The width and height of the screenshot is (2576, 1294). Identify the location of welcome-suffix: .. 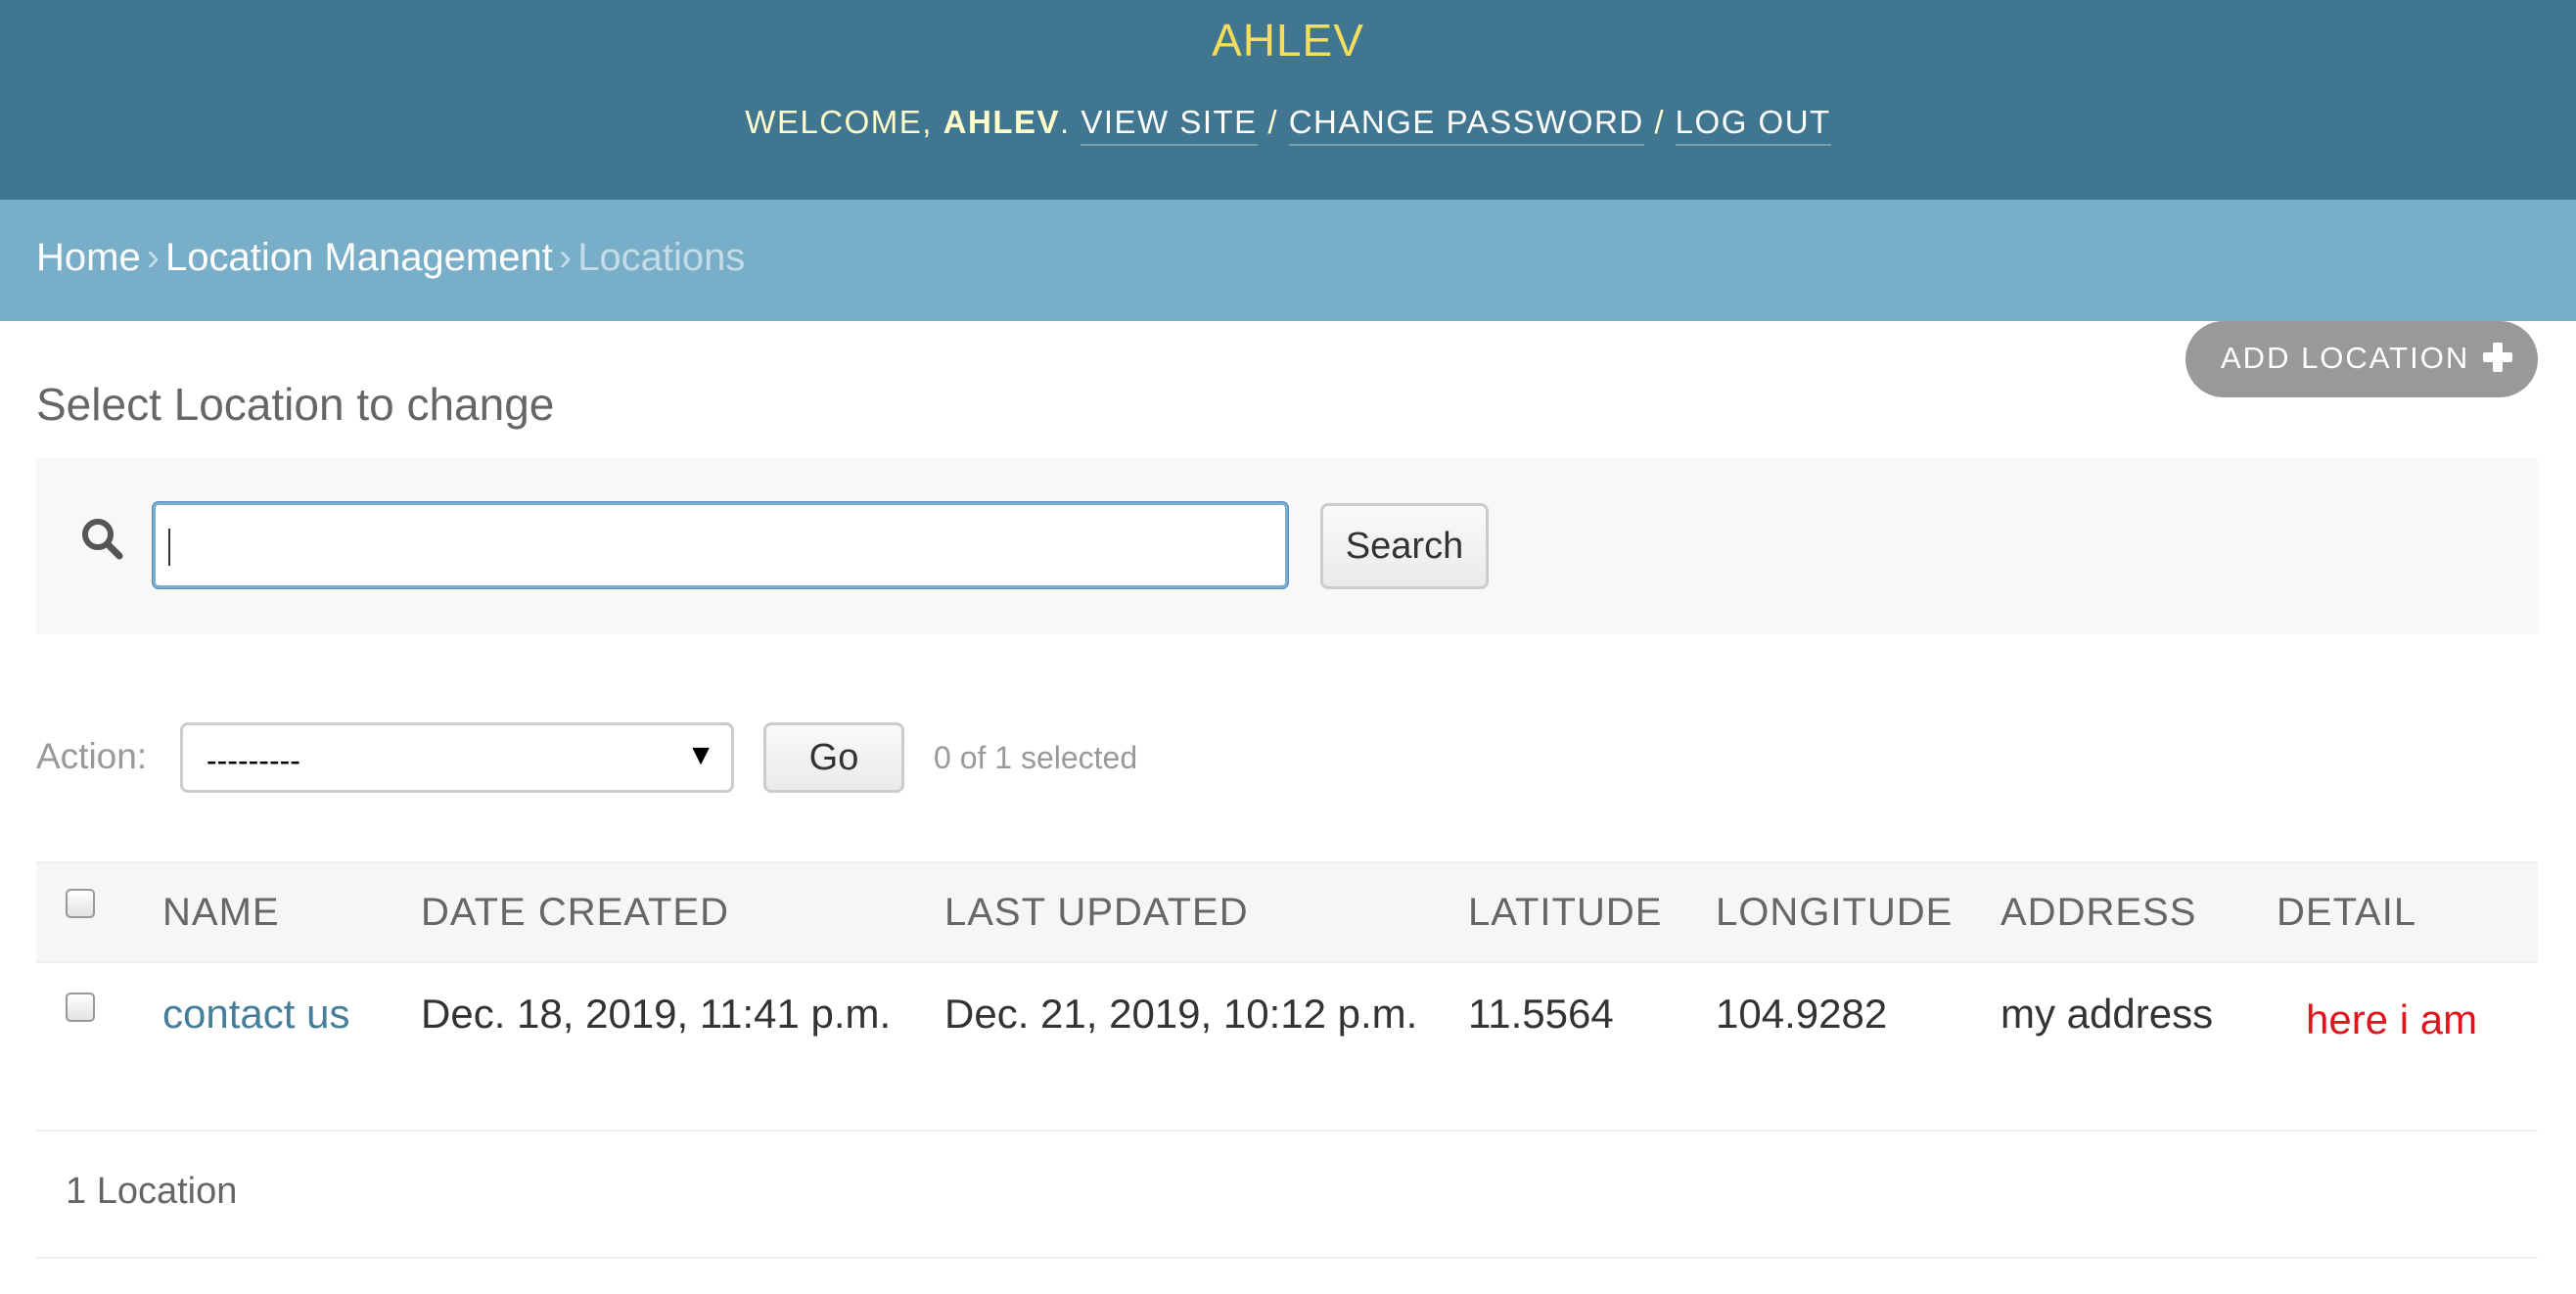
(1071, 122).